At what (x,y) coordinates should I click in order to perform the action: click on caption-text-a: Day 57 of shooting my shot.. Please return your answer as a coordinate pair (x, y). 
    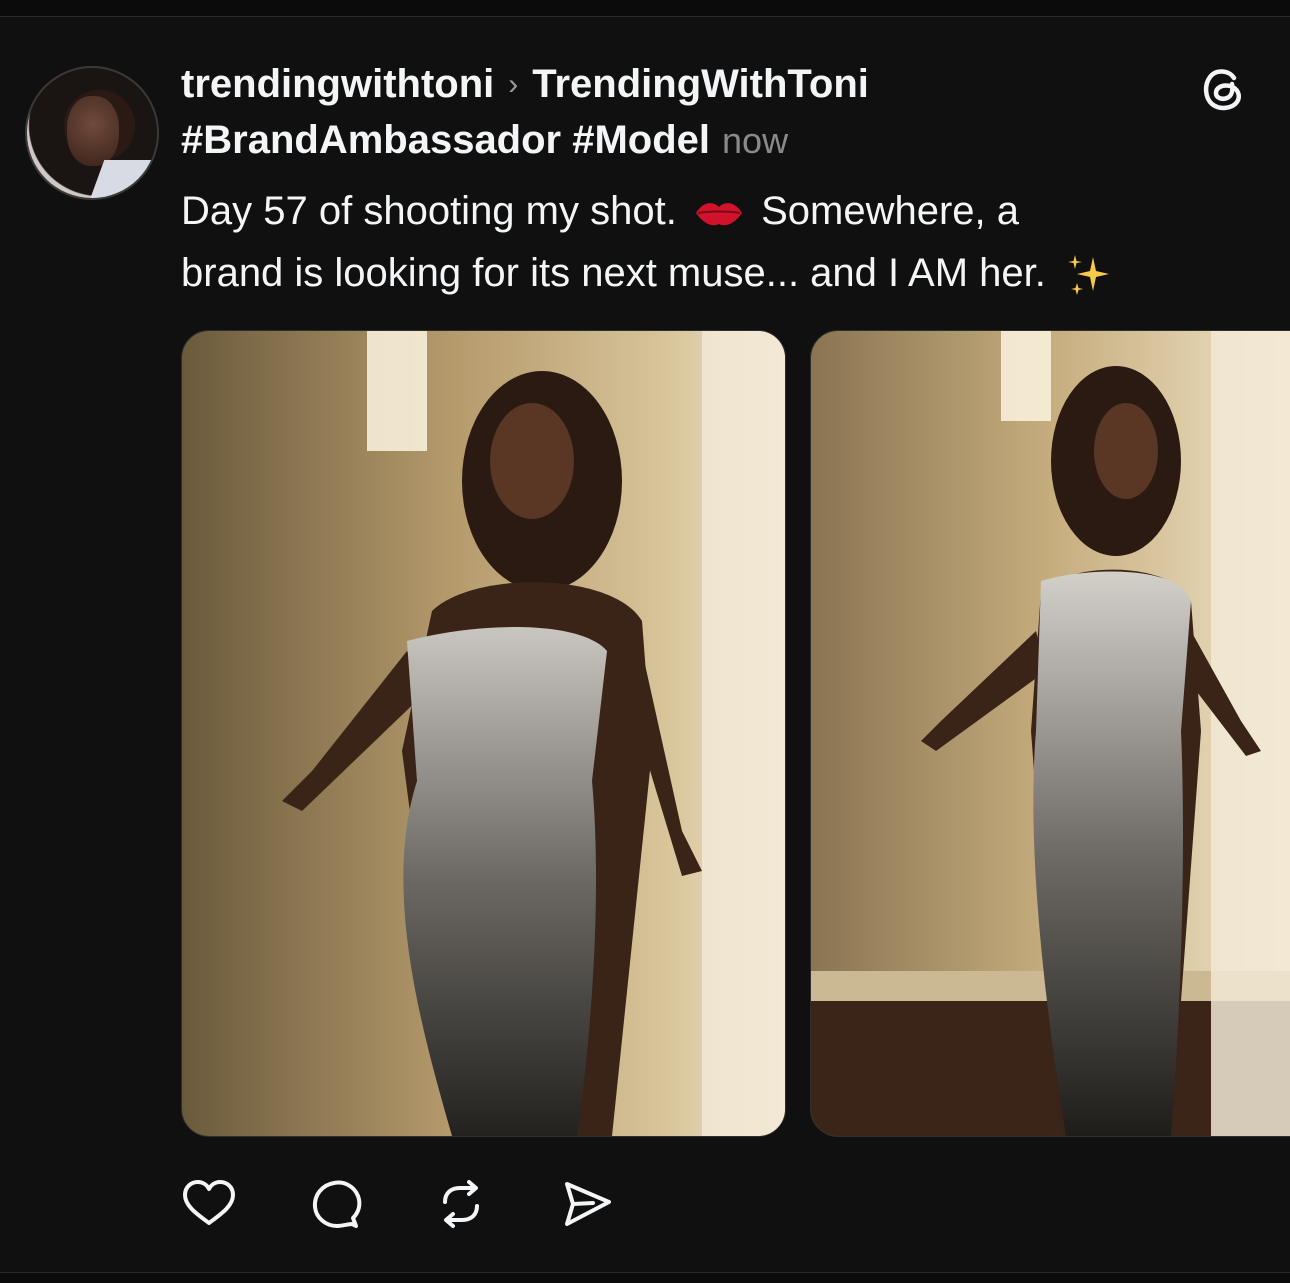
    Looking at the image, I should click on (429, 211).